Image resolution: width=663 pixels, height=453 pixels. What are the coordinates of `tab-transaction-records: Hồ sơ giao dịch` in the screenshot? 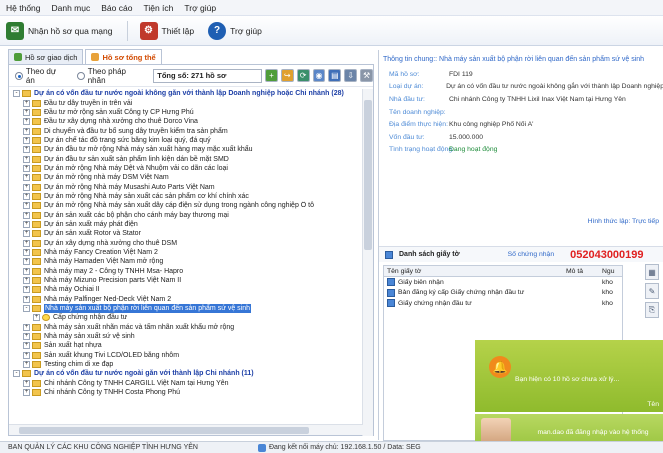 It's located at (46, 56).